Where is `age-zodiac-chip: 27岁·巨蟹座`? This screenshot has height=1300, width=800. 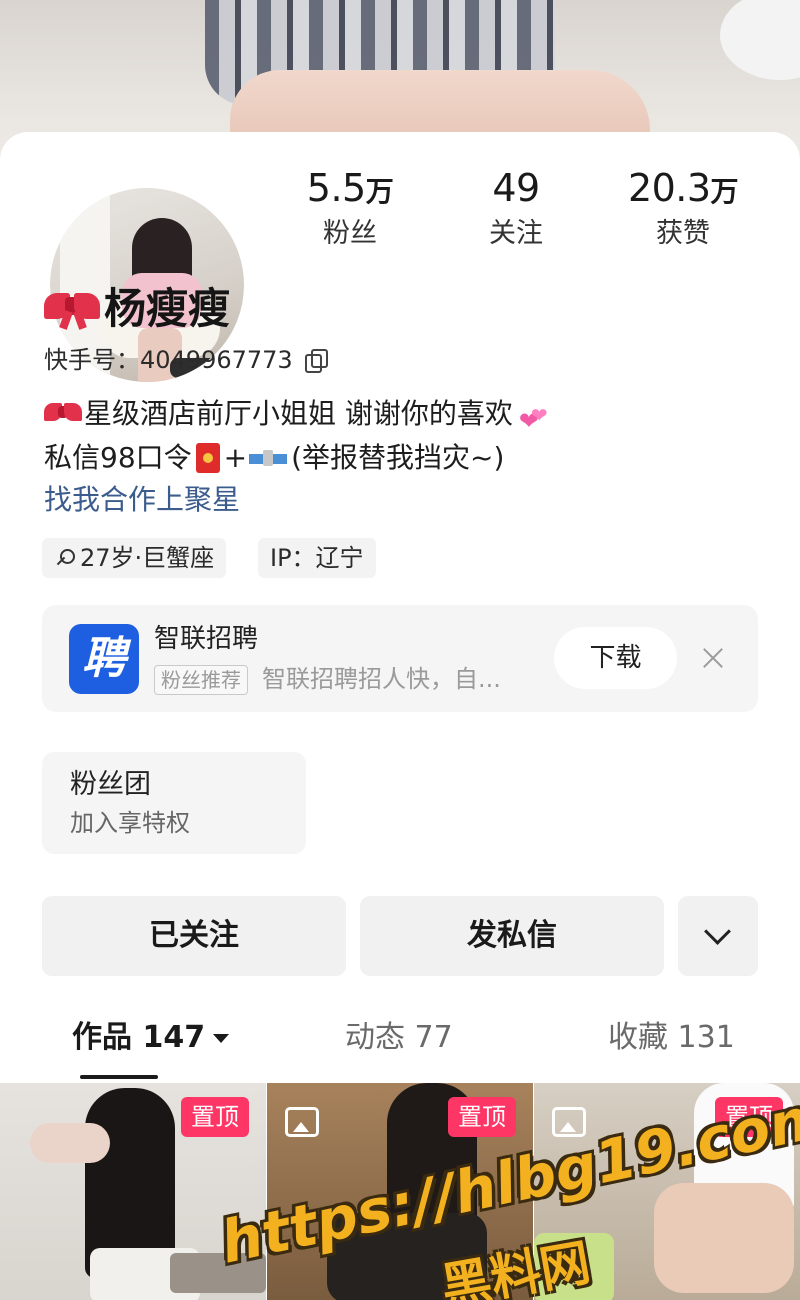
age-zodiac-chip: 27岁·巨蟹座 is located at coordinates (134, 558).